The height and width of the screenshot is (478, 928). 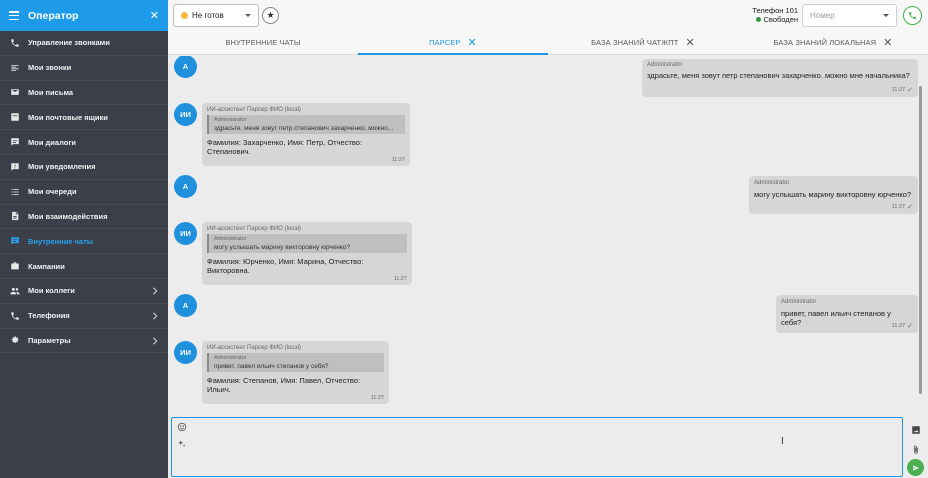 I want to click on phone-info: Телефон 101 Свободен, so click(x=775, y=15).